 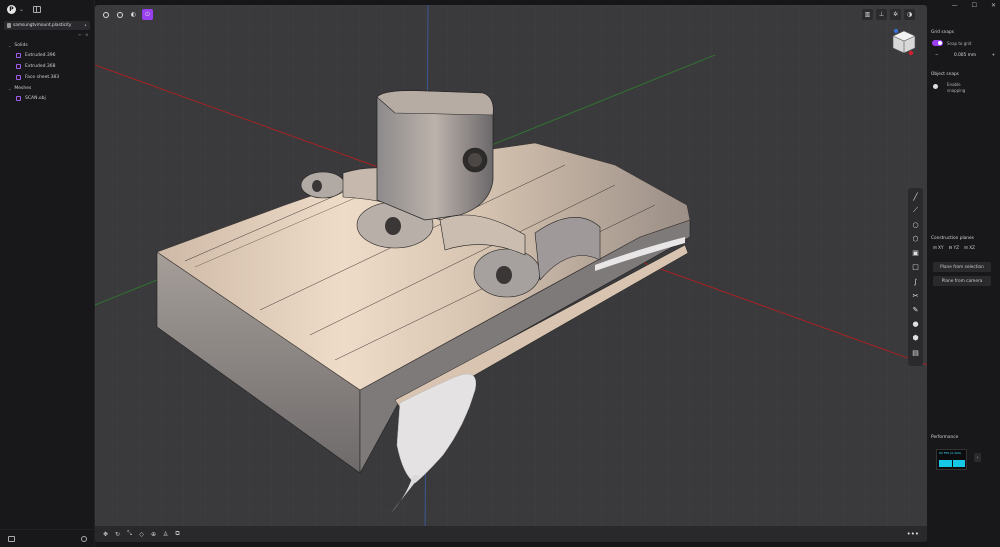 I want to click on construction-planes-title: Construction planes, so click(x=952, y=238).